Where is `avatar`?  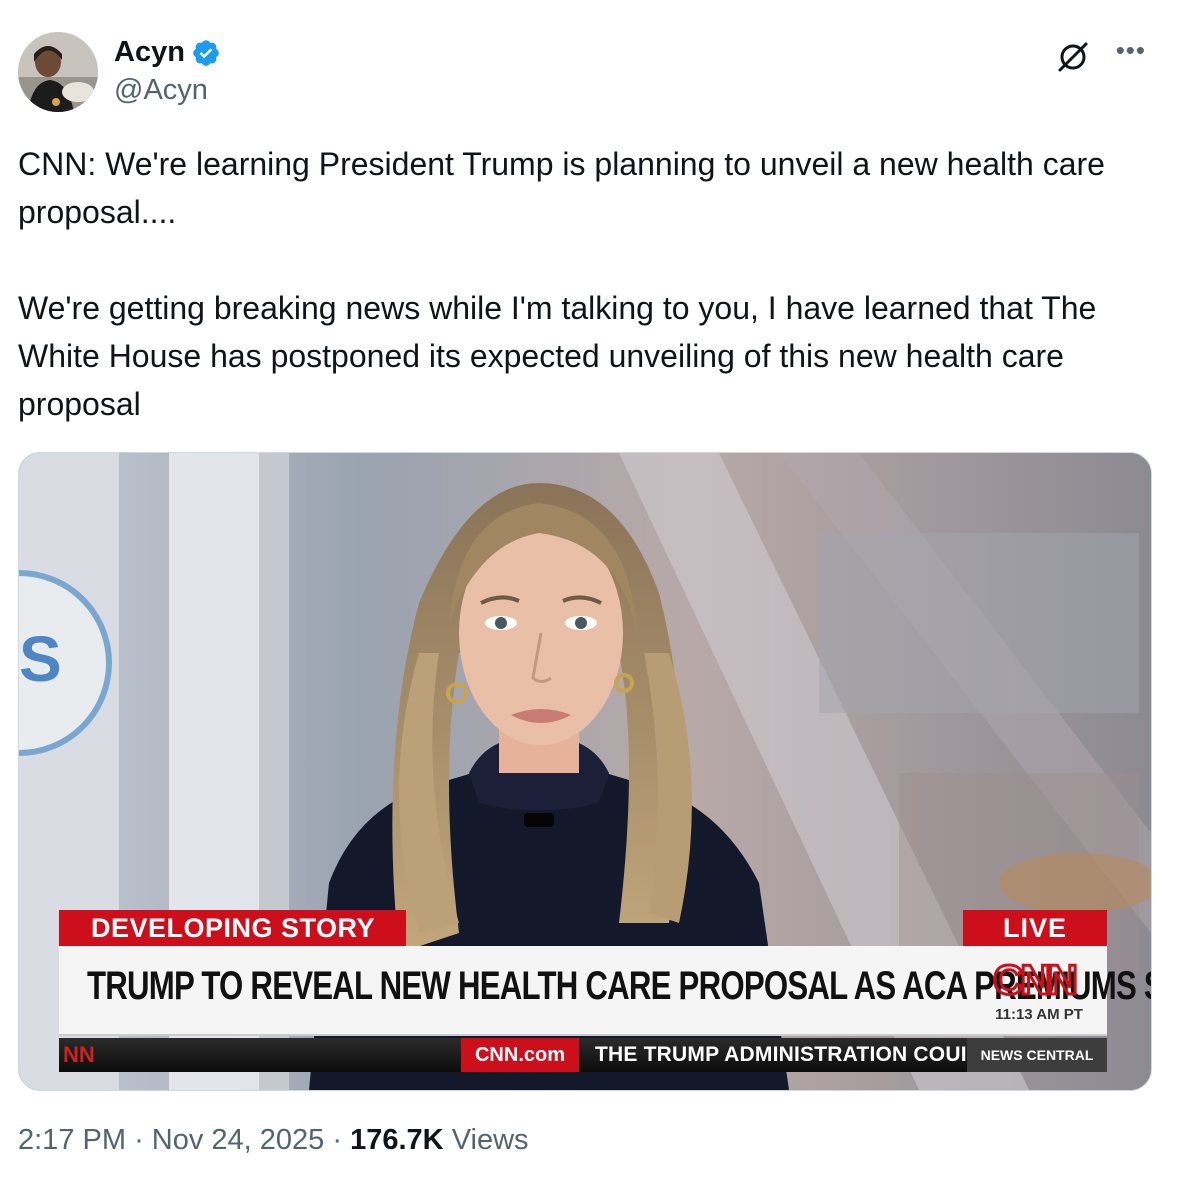 avatar is located at coordinates (58, 72).